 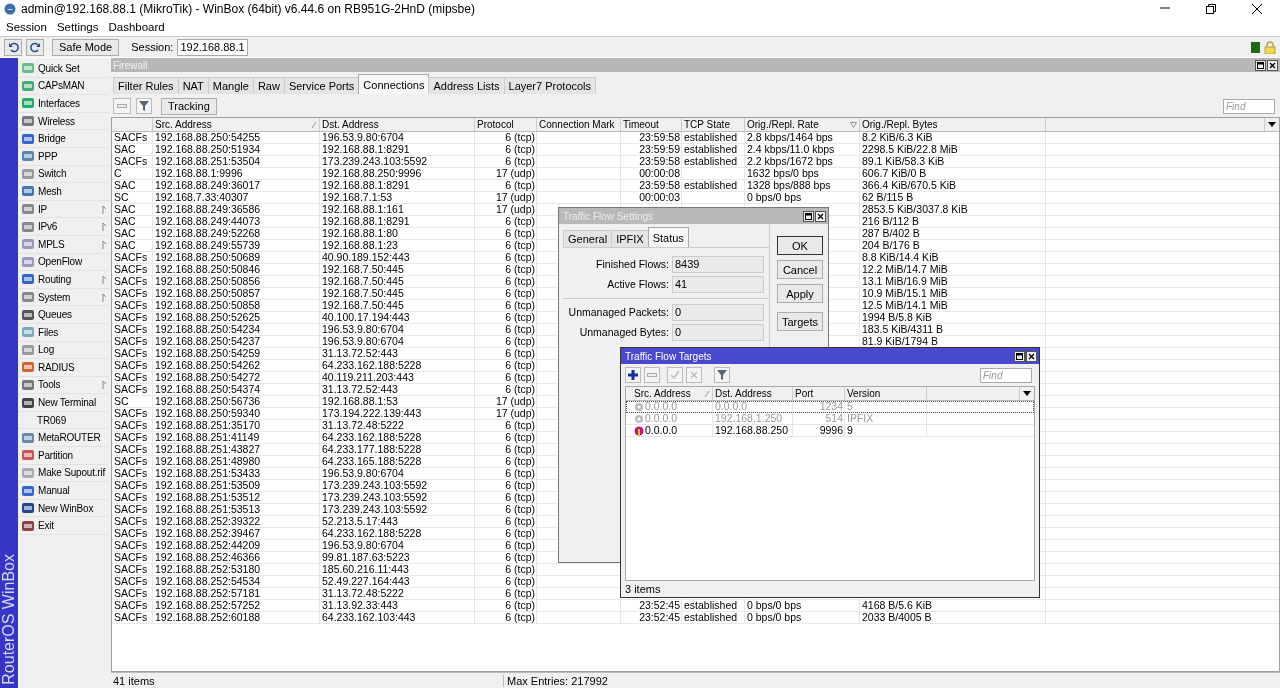 What do you see at coordinates (63, 121) in the screenshot?
I see `sidebar-item: Wireless` at bounding box center [63, 121].